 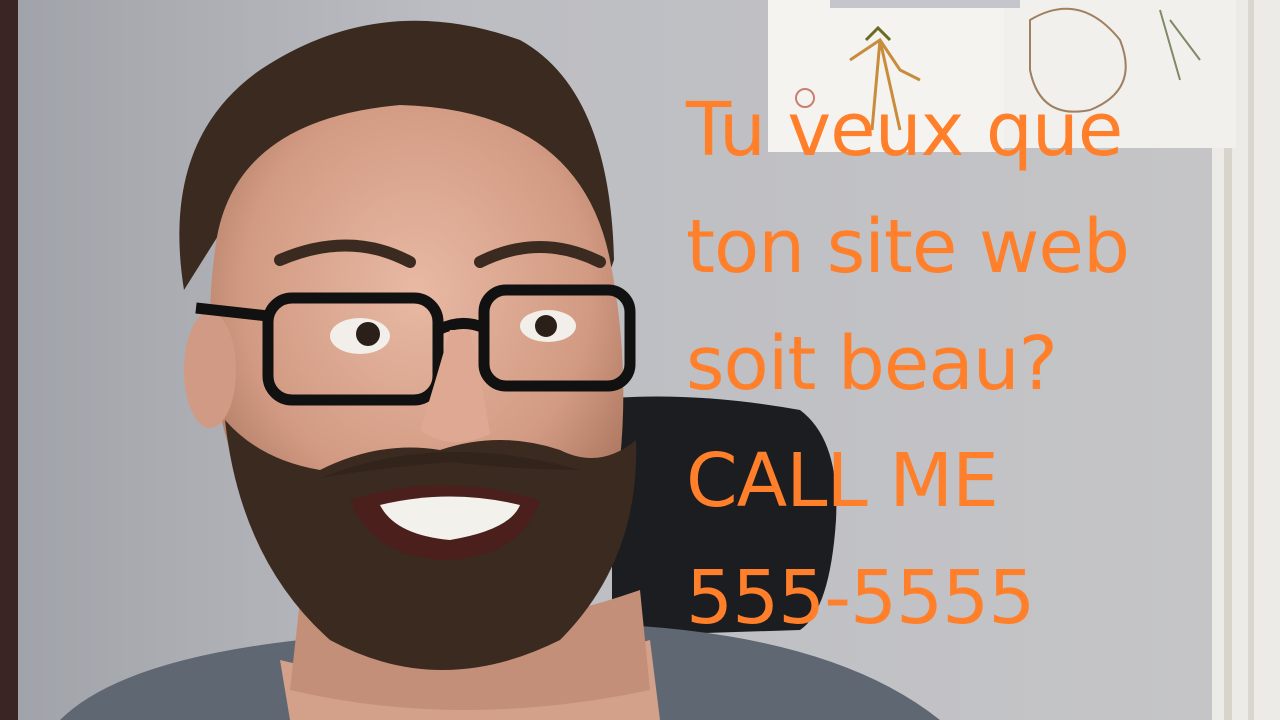 I want to click on overlay-line-2: ton site web, so click(x=908, y=247).